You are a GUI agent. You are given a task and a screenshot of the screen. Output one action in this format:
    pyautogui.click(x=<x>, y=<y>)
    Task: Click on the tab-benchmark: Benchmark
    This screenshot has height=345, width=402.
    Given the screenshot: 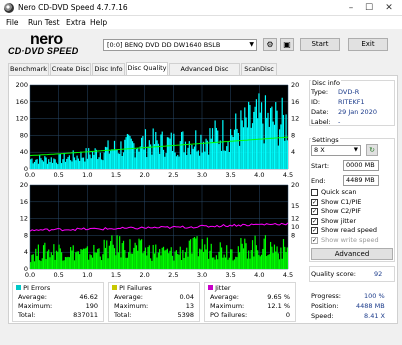 What is the action you would take?
    pyautogui.click(x=28, y=69)
    